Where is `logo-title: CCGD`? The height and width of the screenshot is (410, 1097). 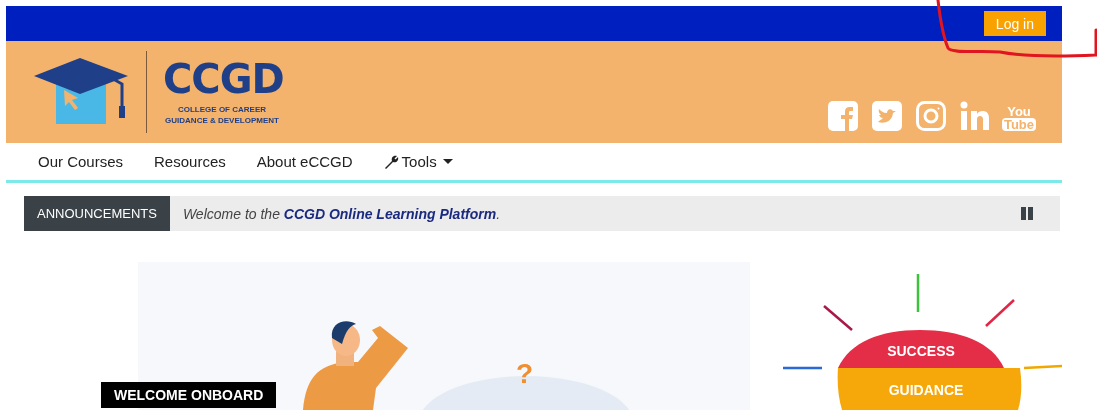
logo-title: CCGD is located at coordinates (223, 79).